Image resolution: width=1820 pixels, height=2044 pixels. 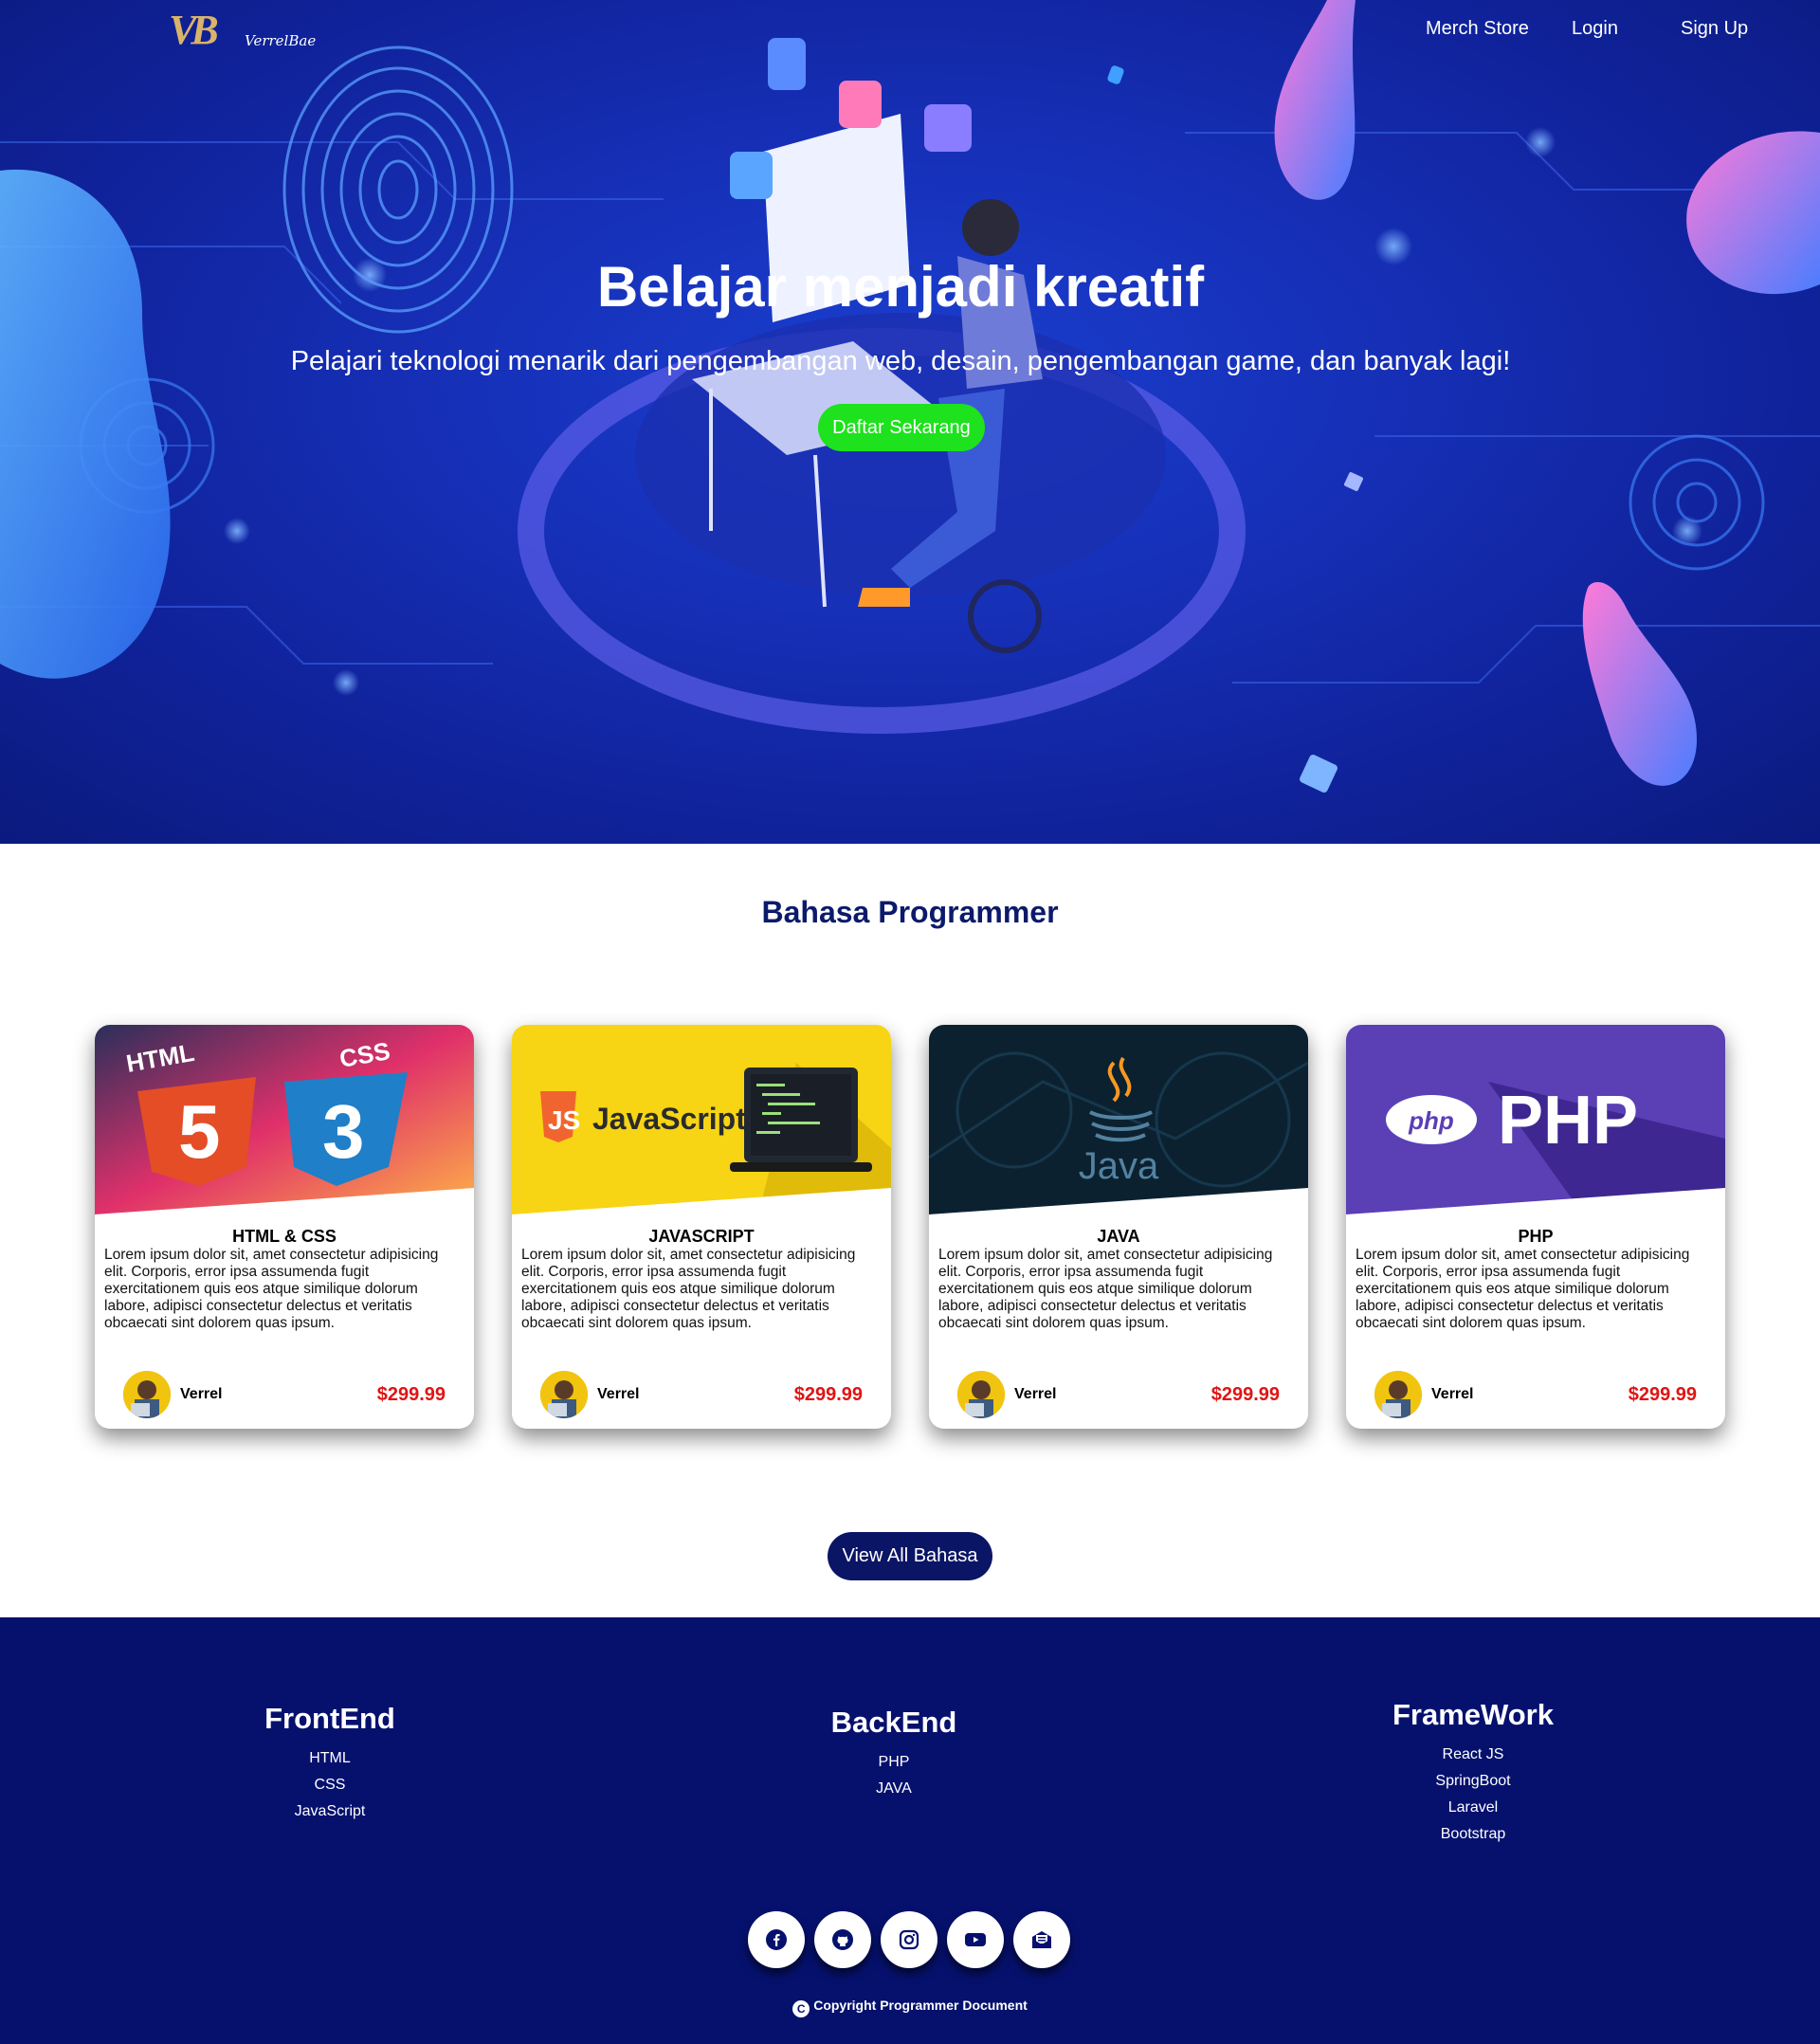 I want to click on logo: VB VerrelBae, so click(x=242, y=30).